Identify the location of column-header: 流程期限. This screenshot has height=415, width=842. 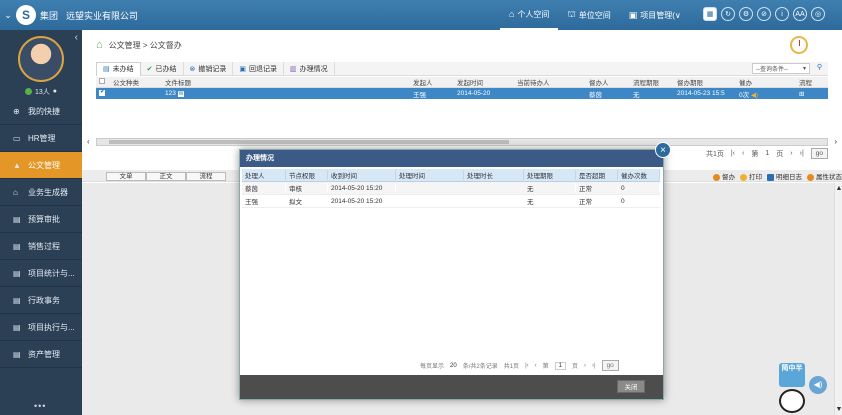
(652, 82).